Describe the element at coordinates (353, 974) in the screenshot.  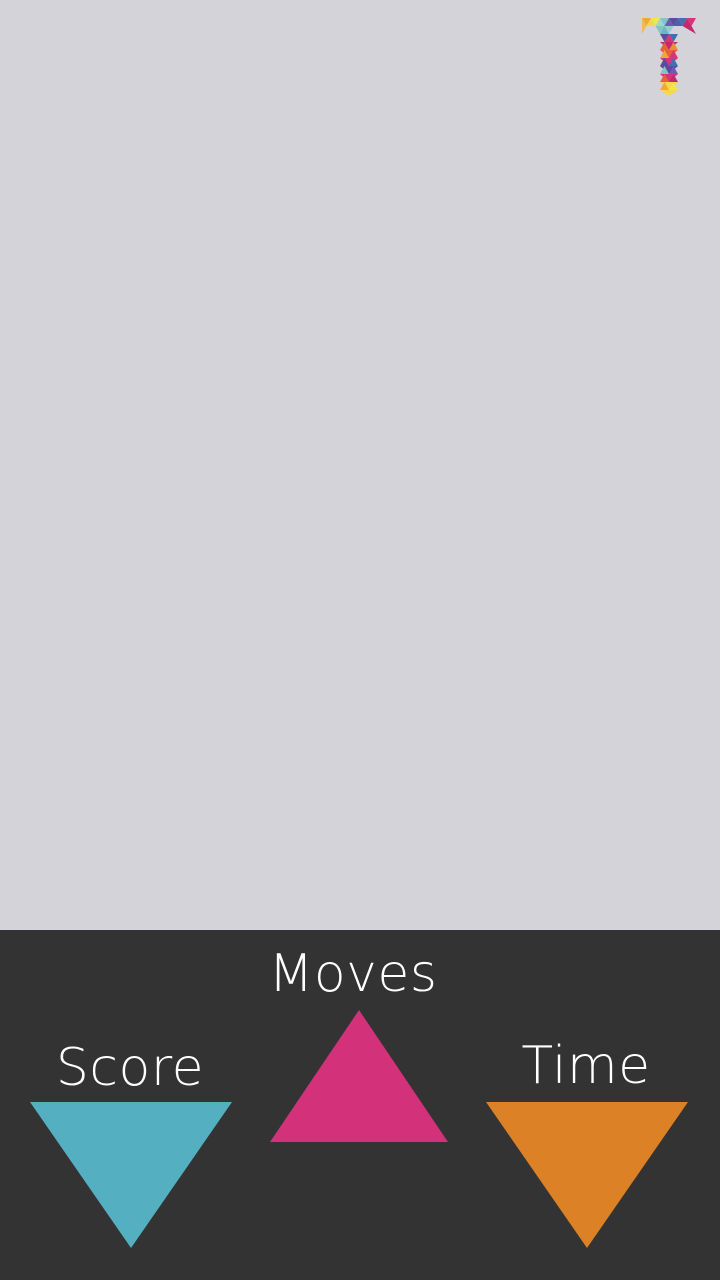
I see `moves-label: Moves` at that location.